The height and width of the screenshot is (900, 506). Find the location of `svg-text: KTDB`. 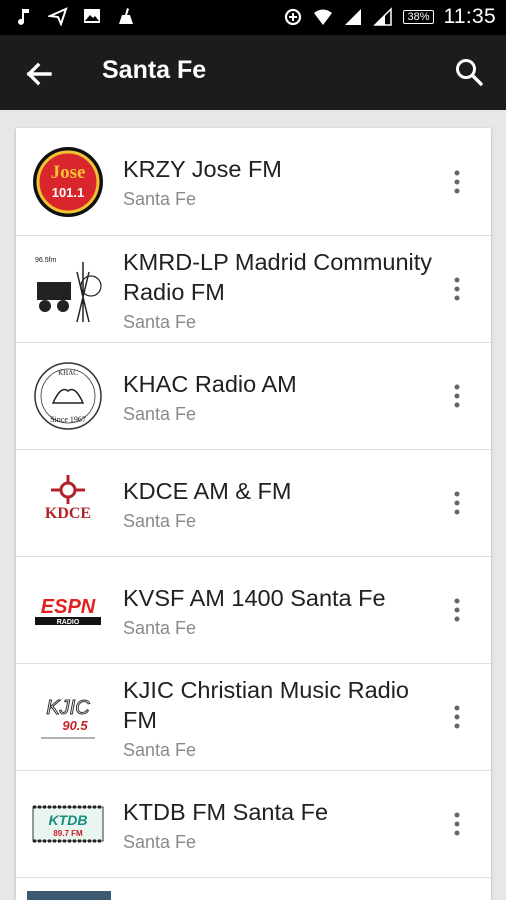

svg-text: KTDB is located at coordinates (68, 820).